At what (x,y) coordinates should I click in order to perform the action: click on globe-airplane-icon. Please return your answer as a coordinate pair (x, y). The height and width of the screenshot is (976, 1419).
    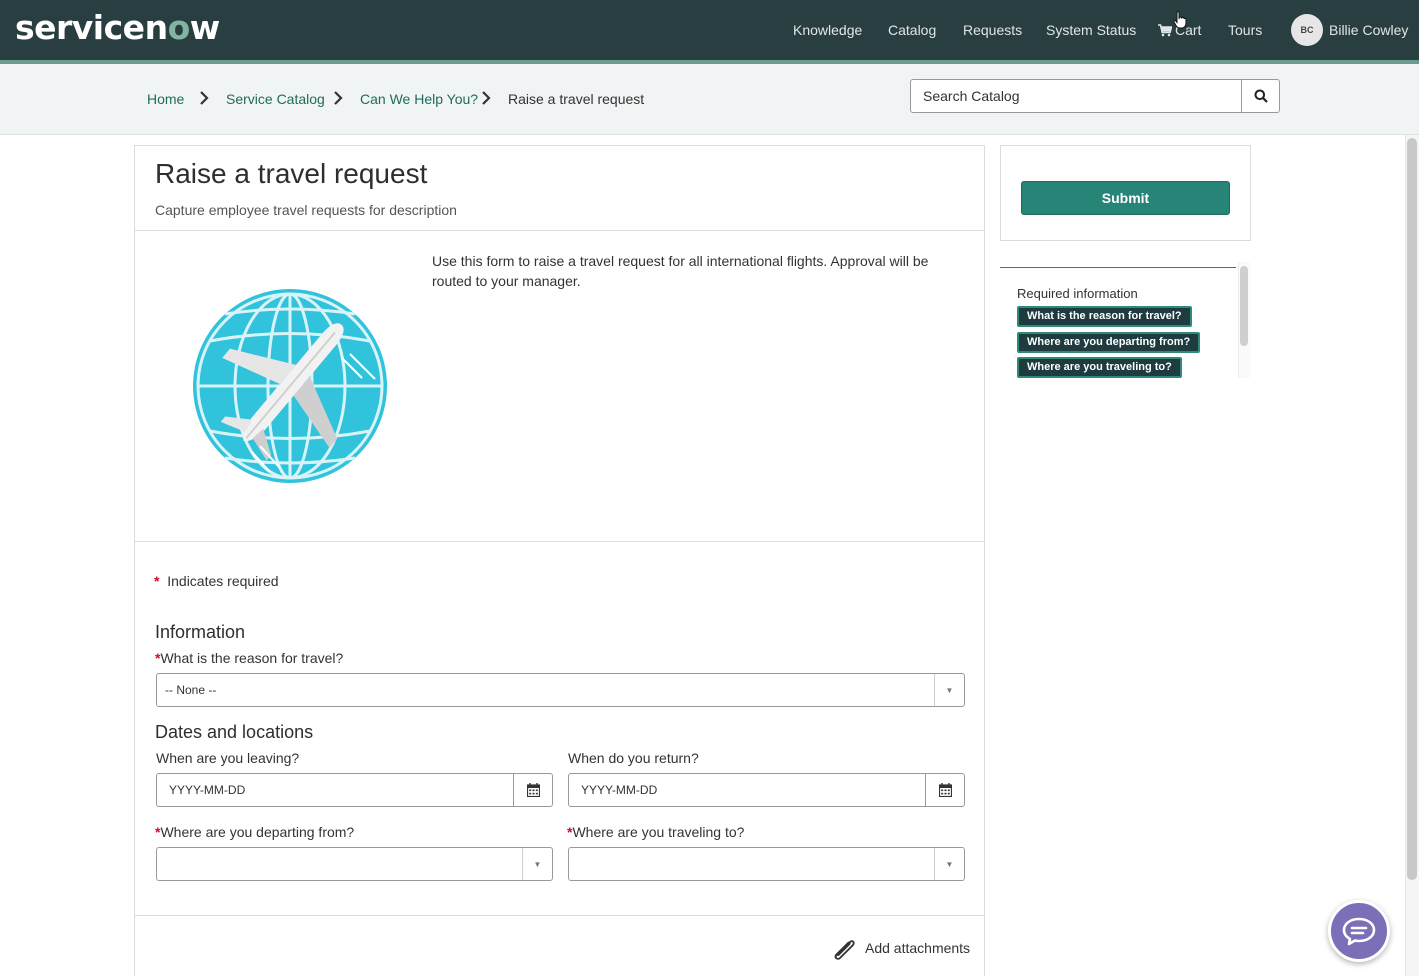
    Looking at the image, I should click on (290, 386).